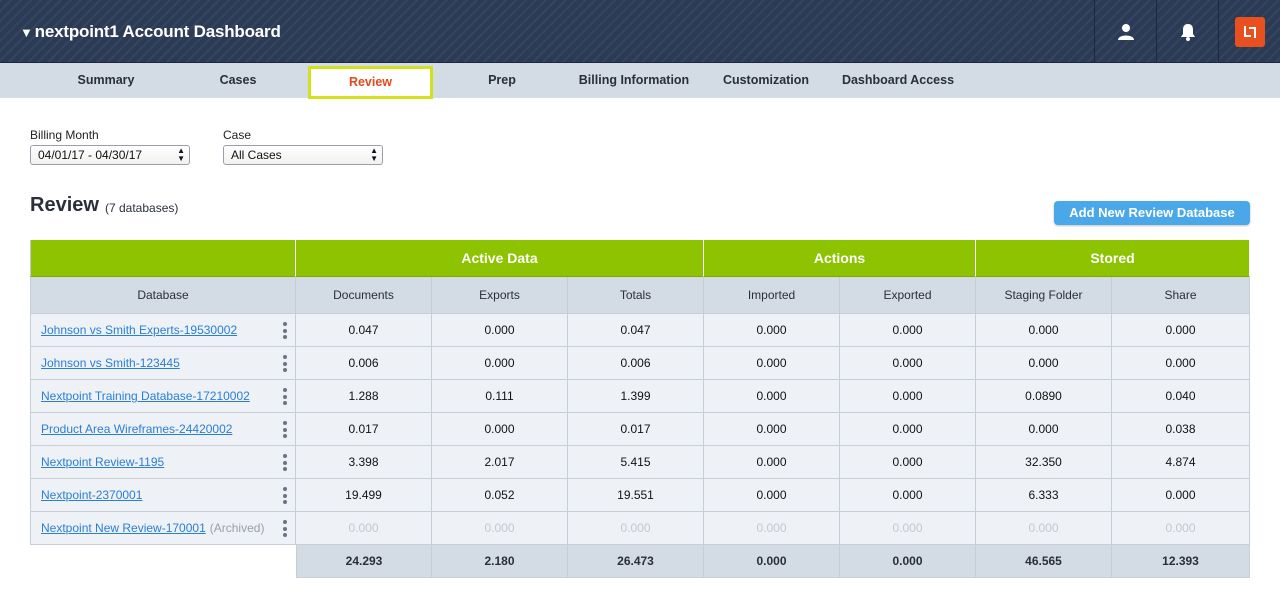  I want to click on billing-month-select: 04/01/17 - 04/30/17 ▲ ▼, so click(110, 155).